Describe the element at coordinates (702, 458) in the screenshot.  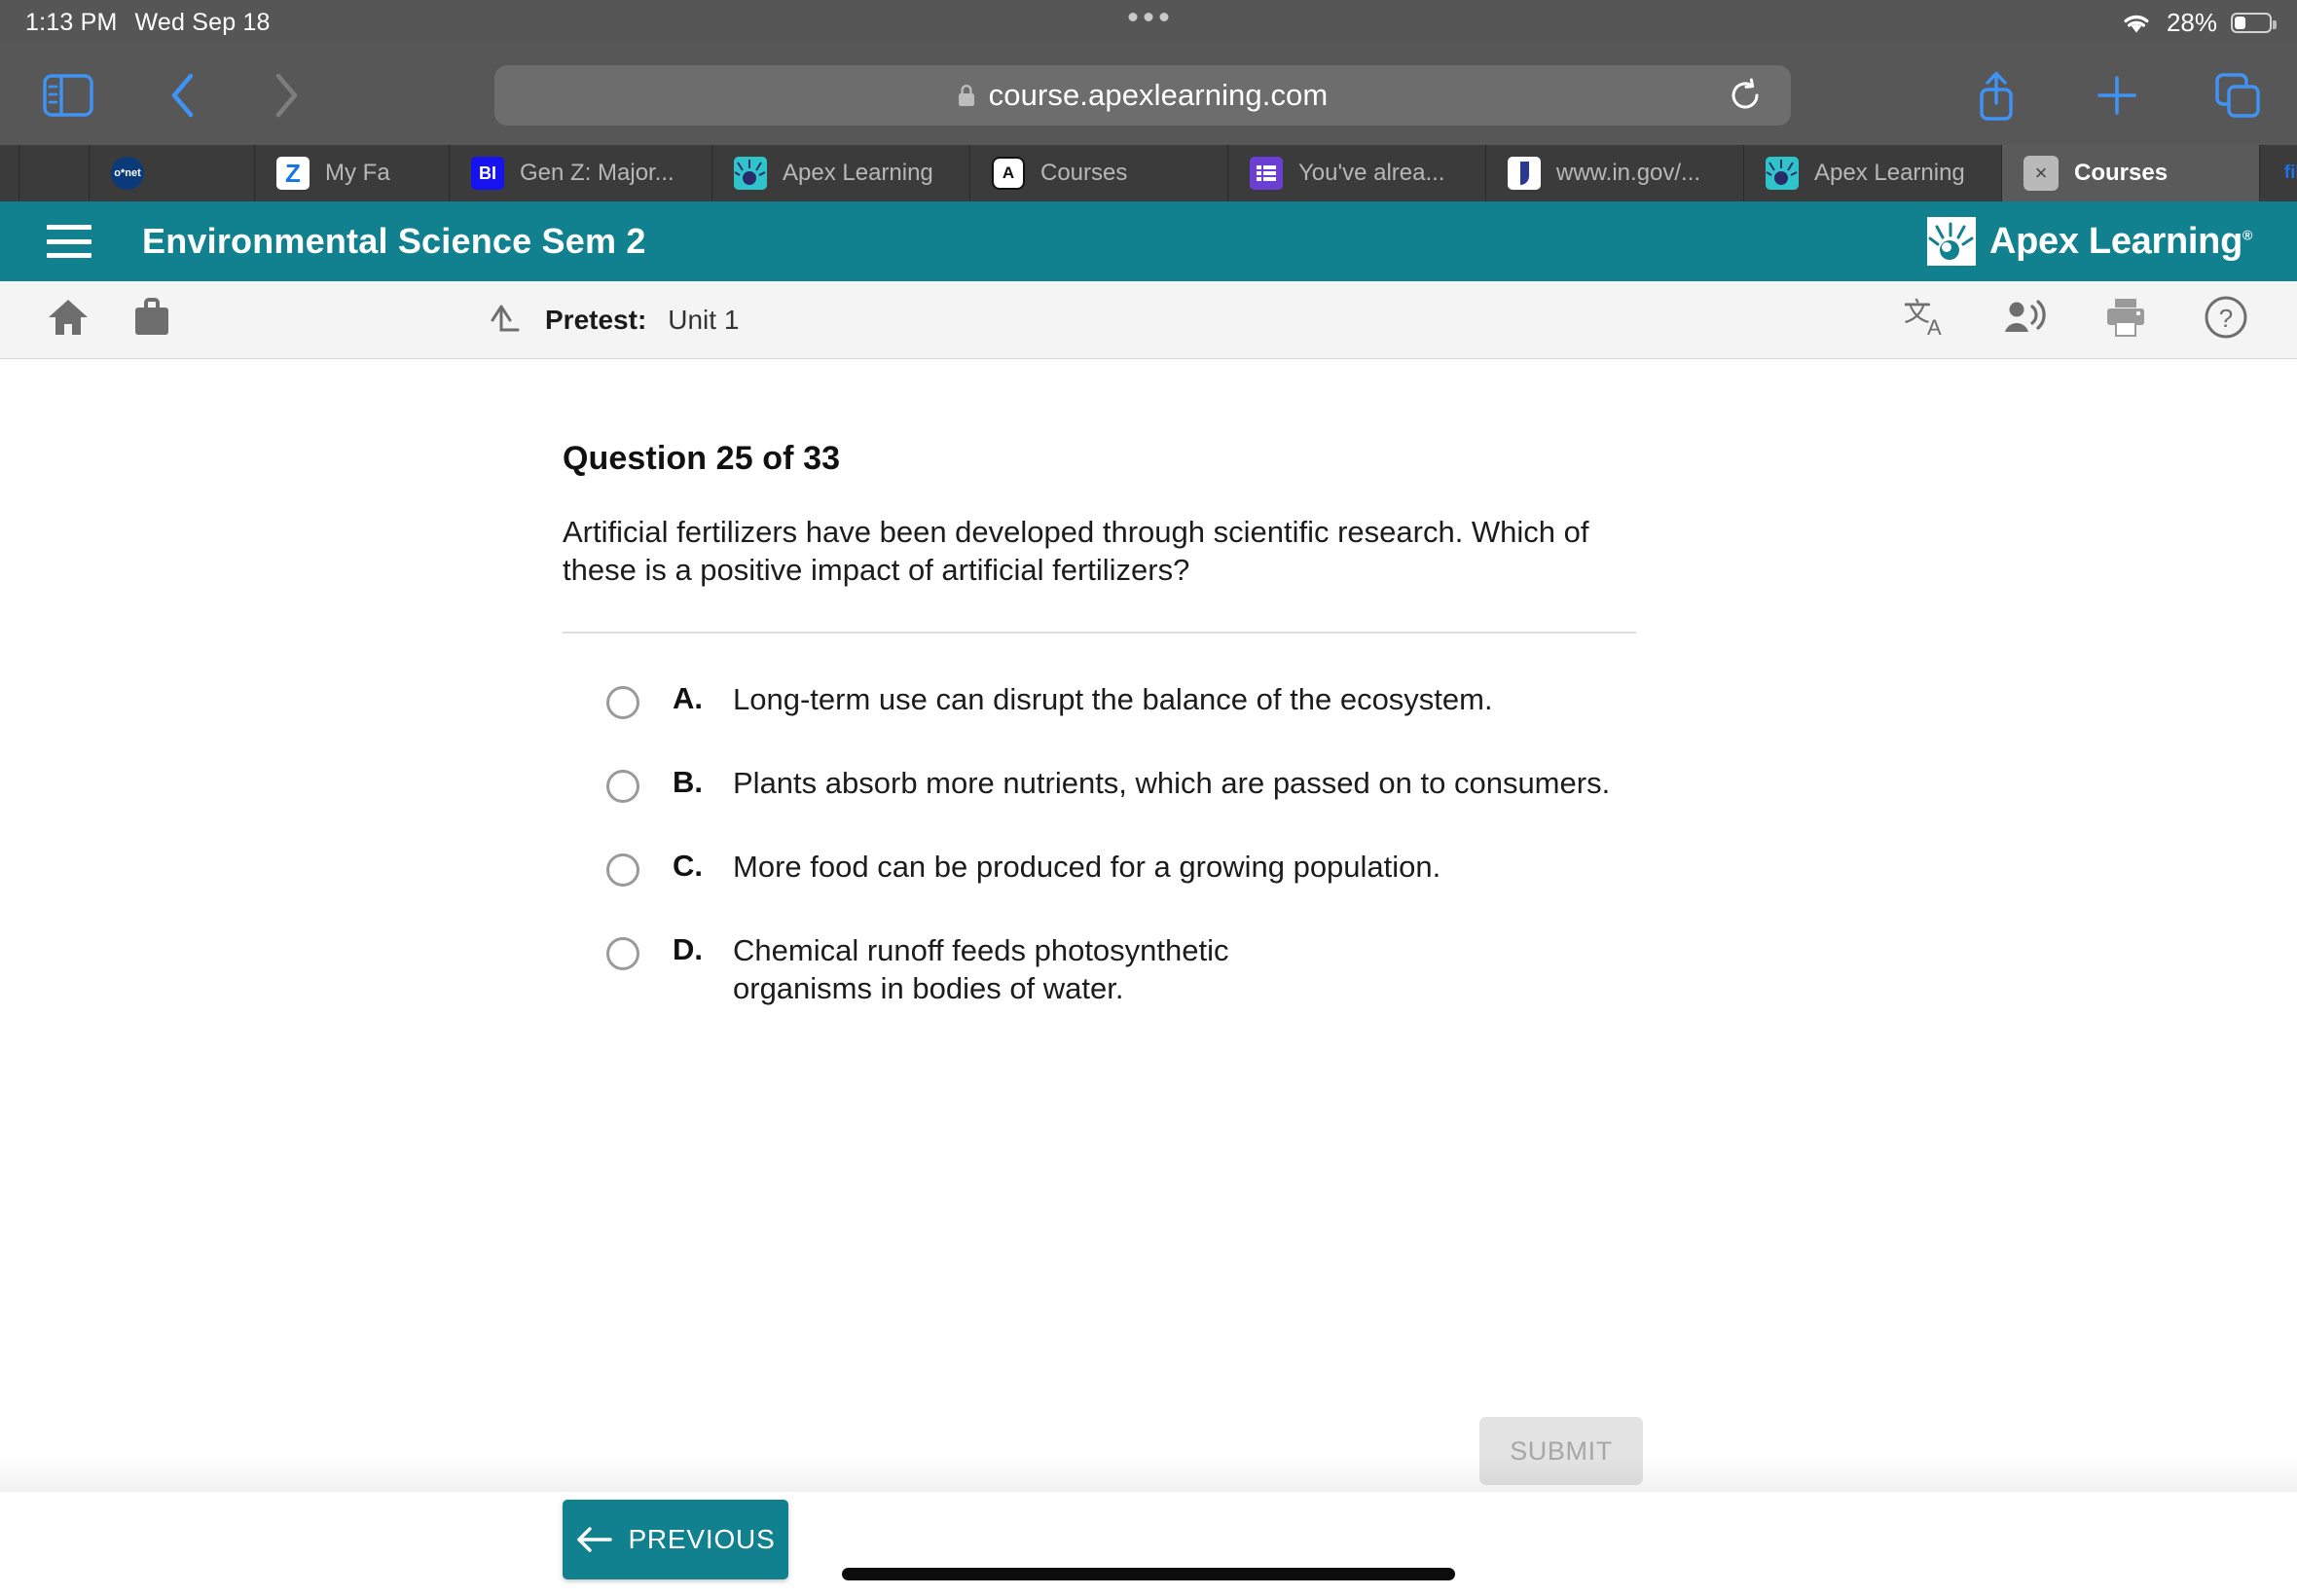
I see `question-heading: Question 25 of 33` at that location.